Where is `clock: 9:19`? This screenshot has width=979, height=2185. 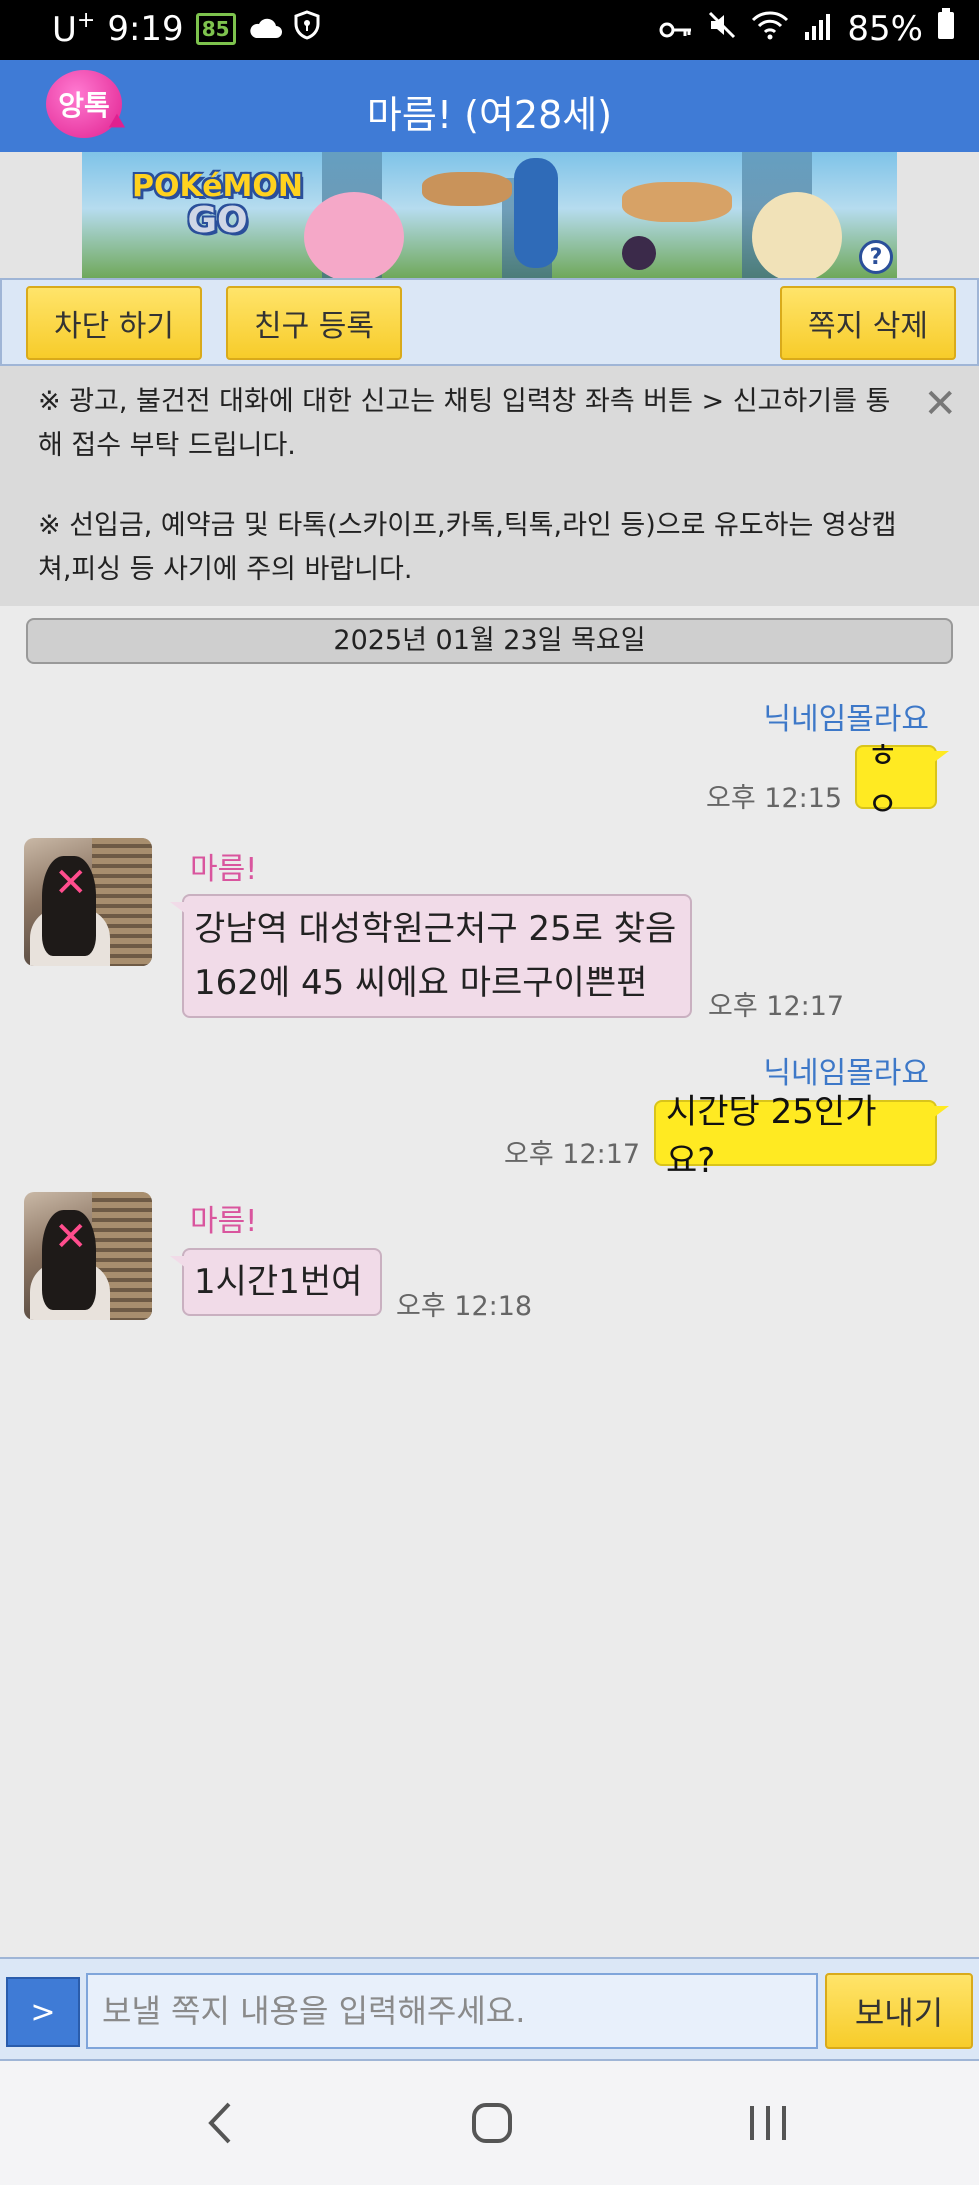
clock: 9:19 is located at coordinates (145, 29).